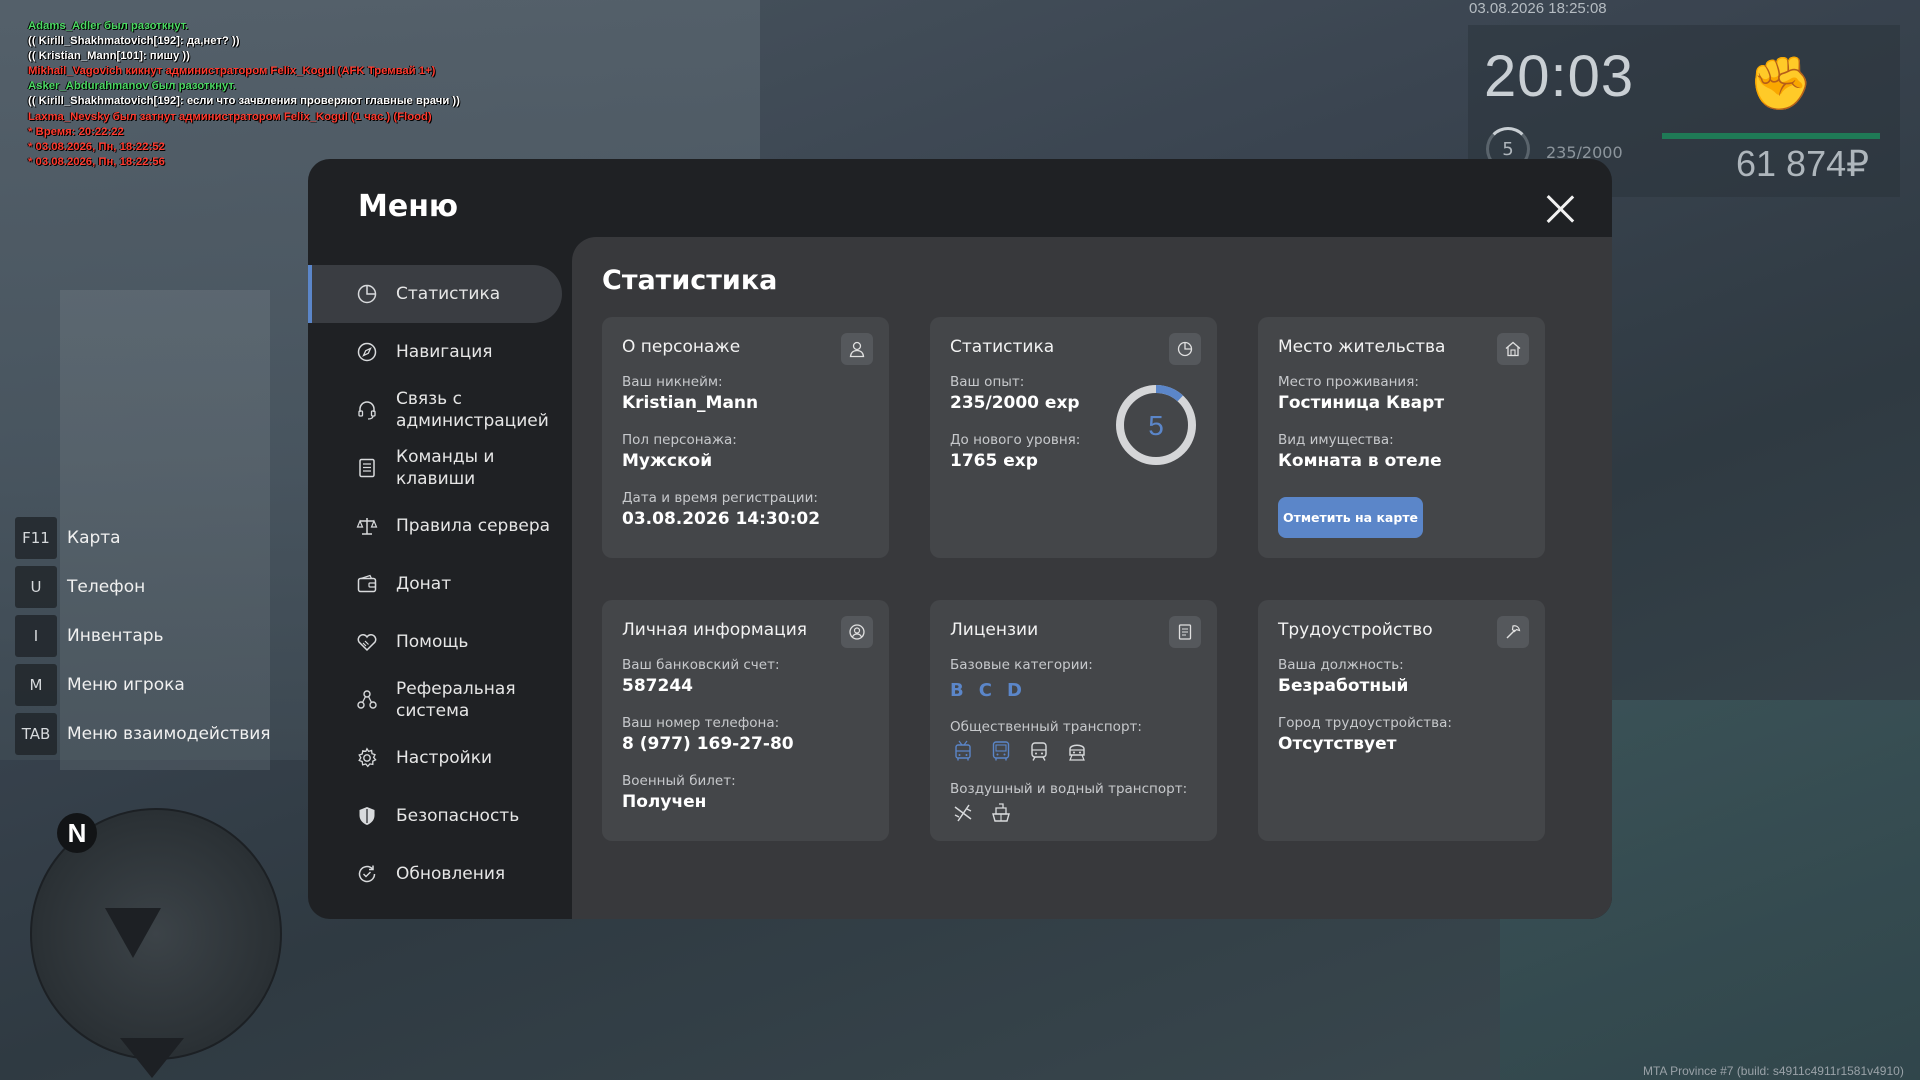 This screenshot has width=1920, height=1080. What do you see at coordinates (1021, 665) in the screenshot?
I see `field-label: Базовые категории:` at bounding box center [1021, 665].